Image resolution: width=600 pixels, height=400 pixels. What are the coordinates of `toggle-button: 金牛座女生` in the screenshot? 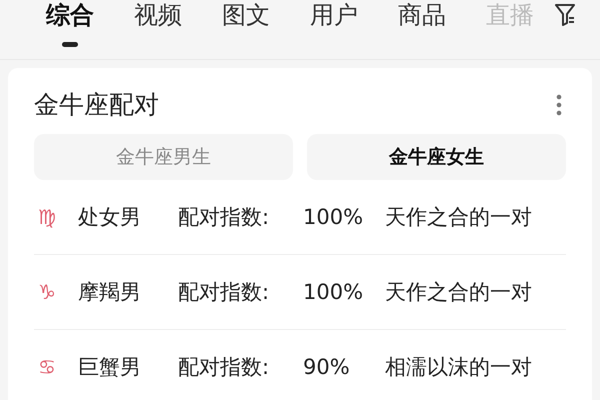 It's located at (436, 157).